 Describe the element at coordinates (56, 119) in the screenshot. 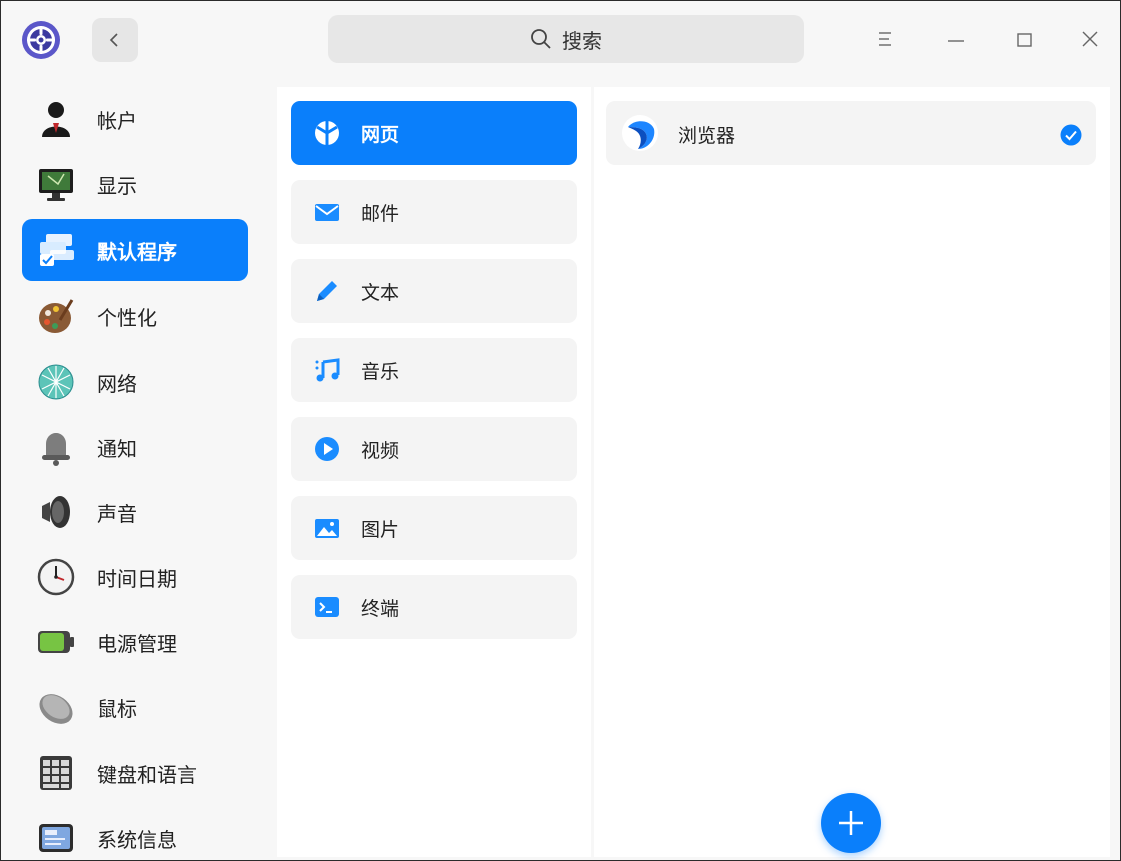

I see `user-account-icon` at that location.